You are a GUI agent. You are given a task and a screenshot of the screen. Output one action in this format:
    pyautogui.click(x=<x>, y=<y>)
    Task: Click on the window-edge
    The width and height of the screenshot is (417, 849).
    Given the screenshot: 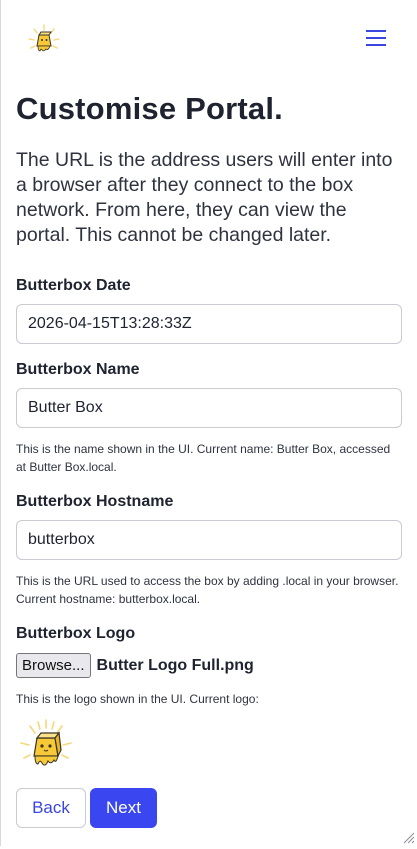 What is the action you would take?
    pyautogui.click(x=0, y=423)
    